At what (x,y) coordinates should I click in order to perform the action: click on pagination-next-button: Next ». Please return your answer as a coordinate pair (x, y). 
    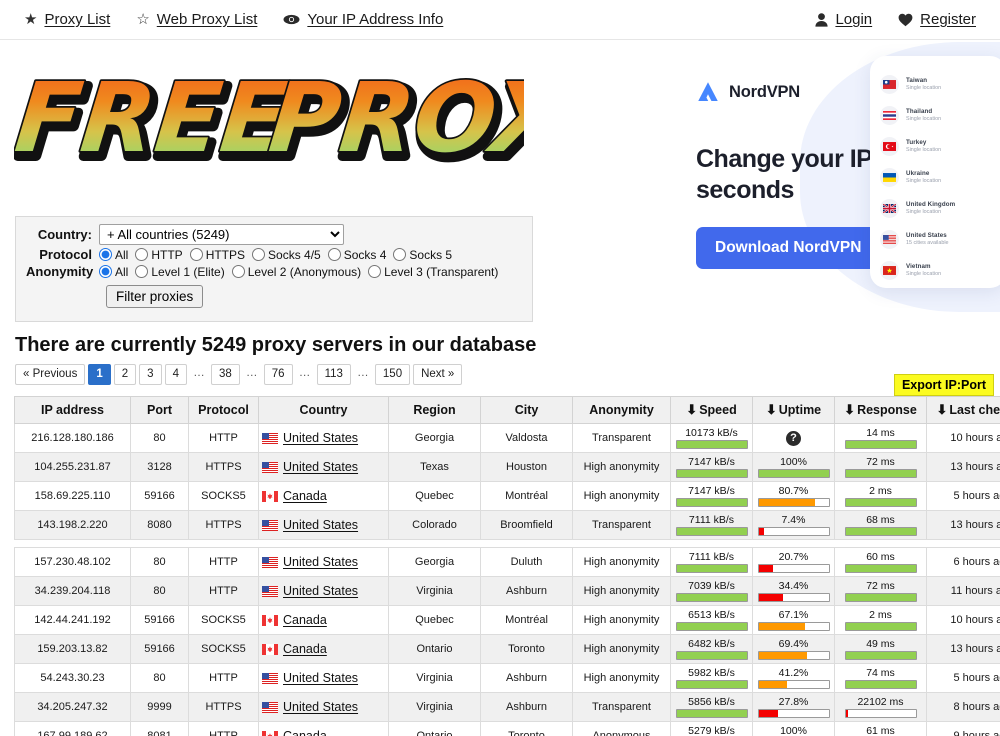
    Looking at the image, I should click on (438, 374).